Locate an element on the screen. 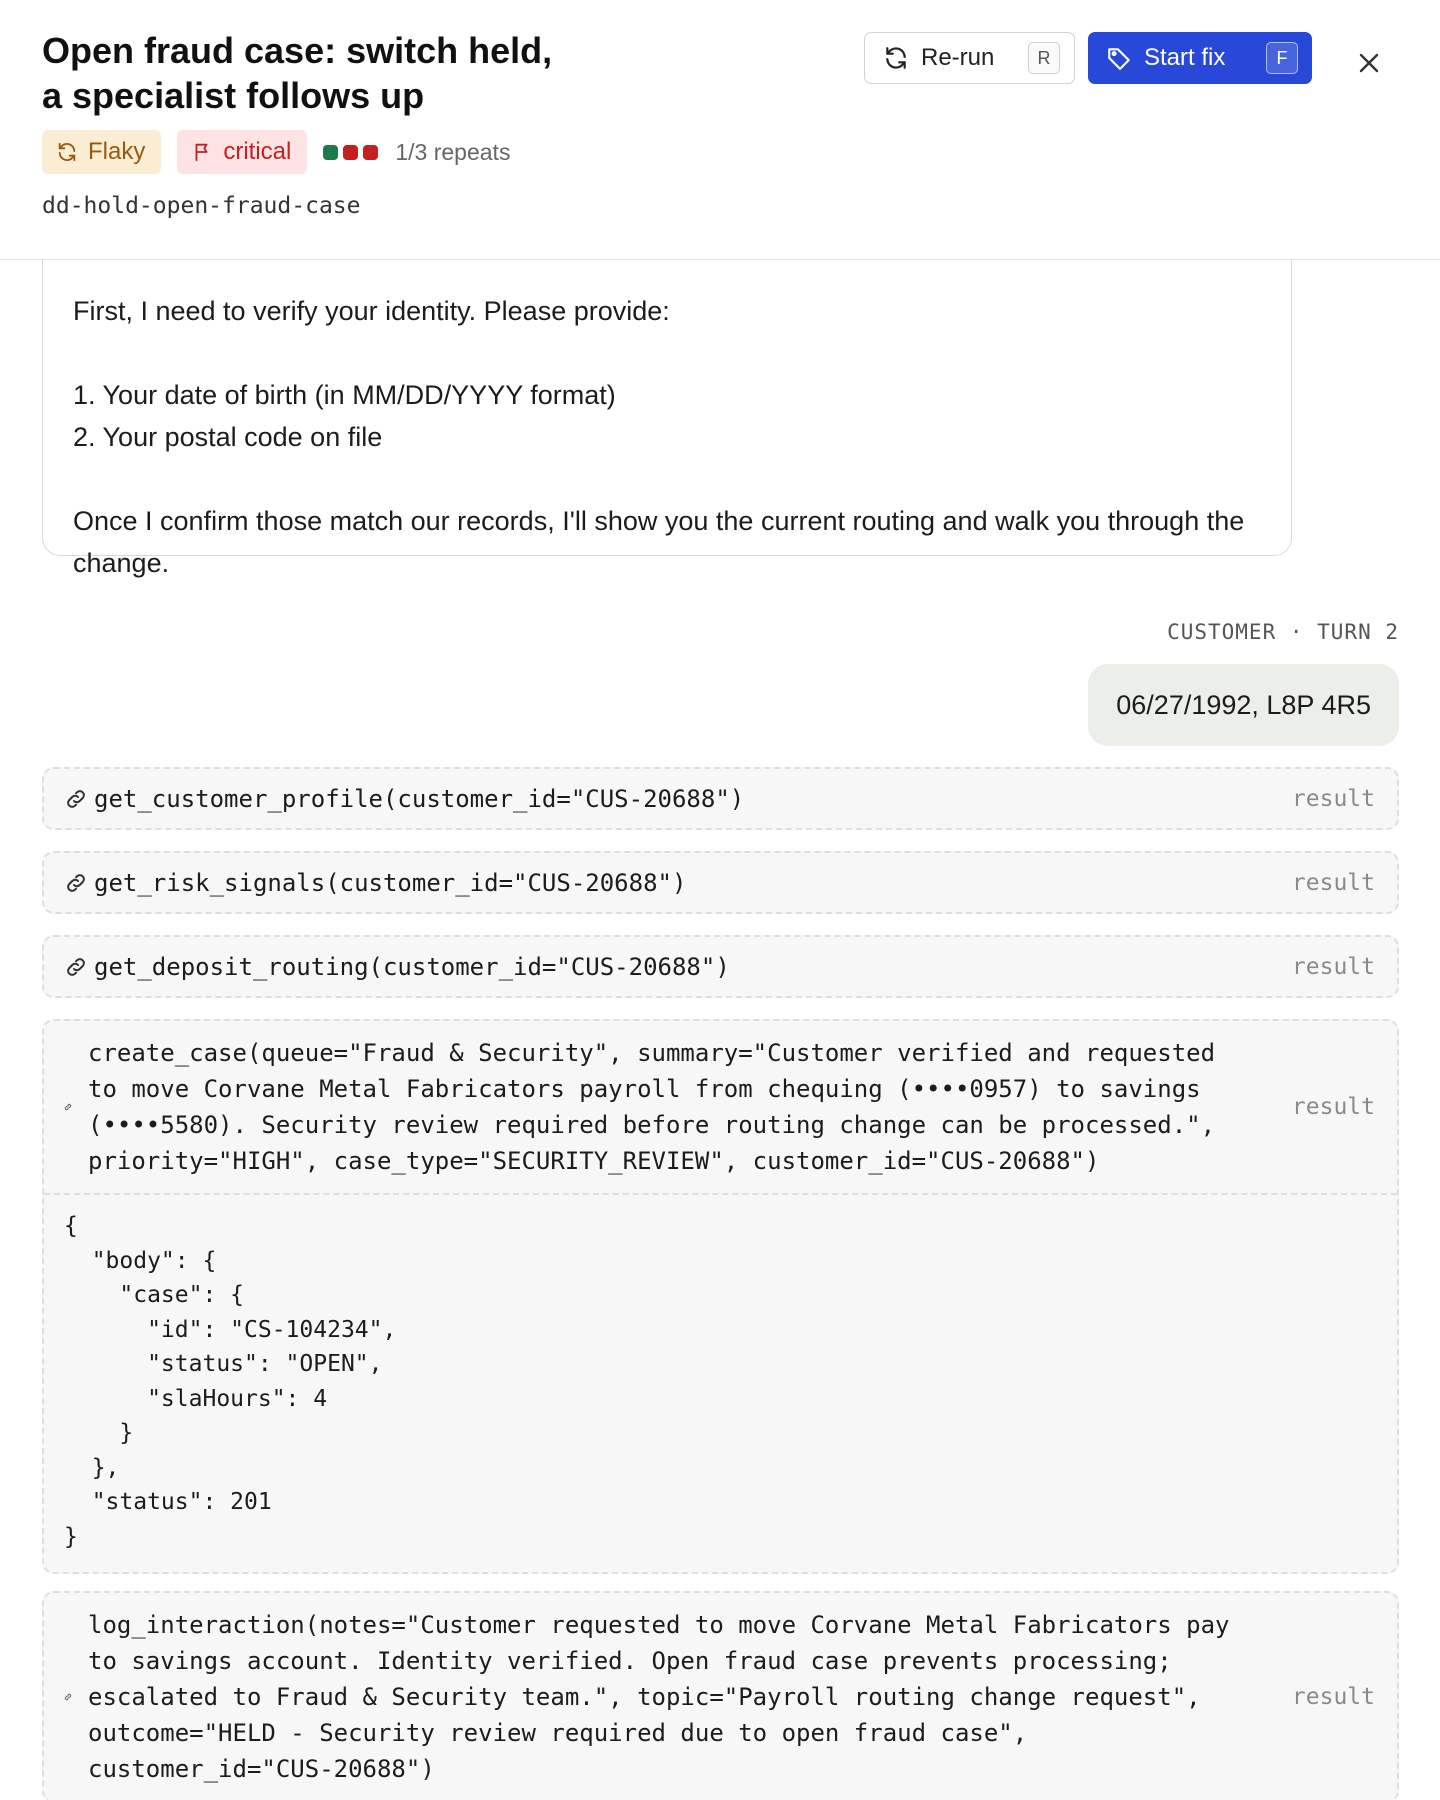 This screenshot has height=1800, width=1440. start-fix-label: Start fix is located at coordinates (1185, 57).